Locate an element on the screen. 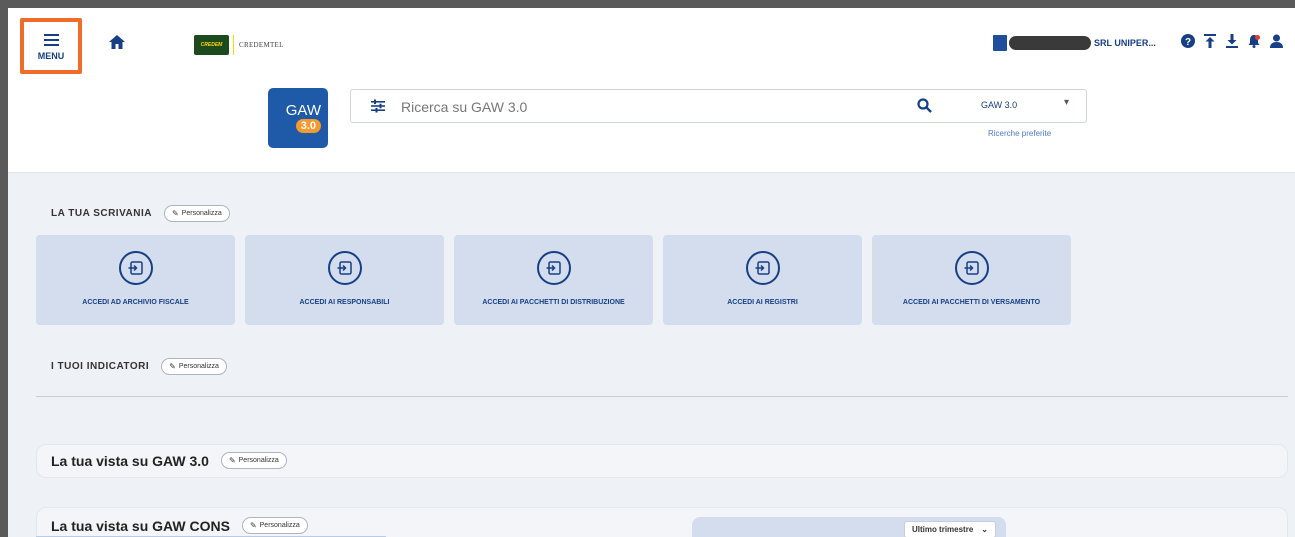 Image resolution: width=1295 pixels, height=537 pixels. hamburger-icon is located at coordinates (51, 40).